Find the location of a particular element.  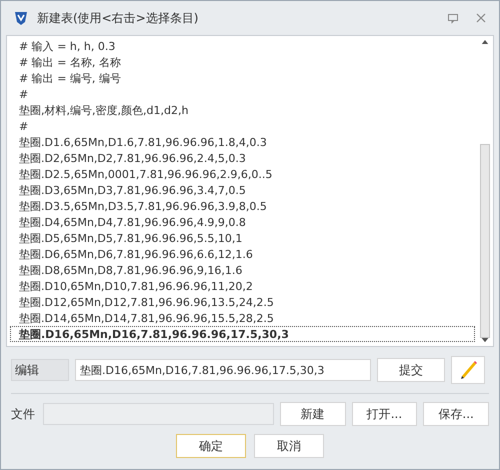

list-line: 垫圈.D3.5,65Mn,D3.5,7.81,96.96.96,3.9,8,0.5 is located at coordinates (242, 206).